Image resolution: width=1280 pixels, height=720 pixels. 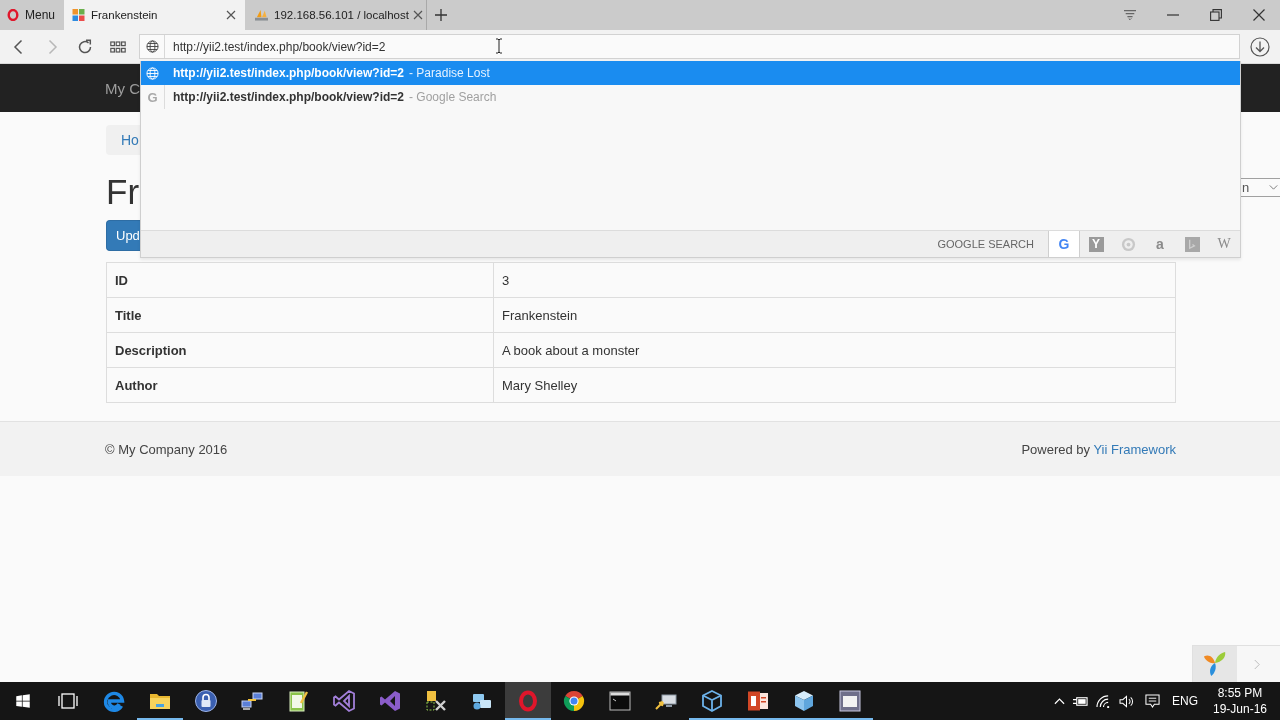 I want to click on brand-link: My C, so click(x=122, y=88).